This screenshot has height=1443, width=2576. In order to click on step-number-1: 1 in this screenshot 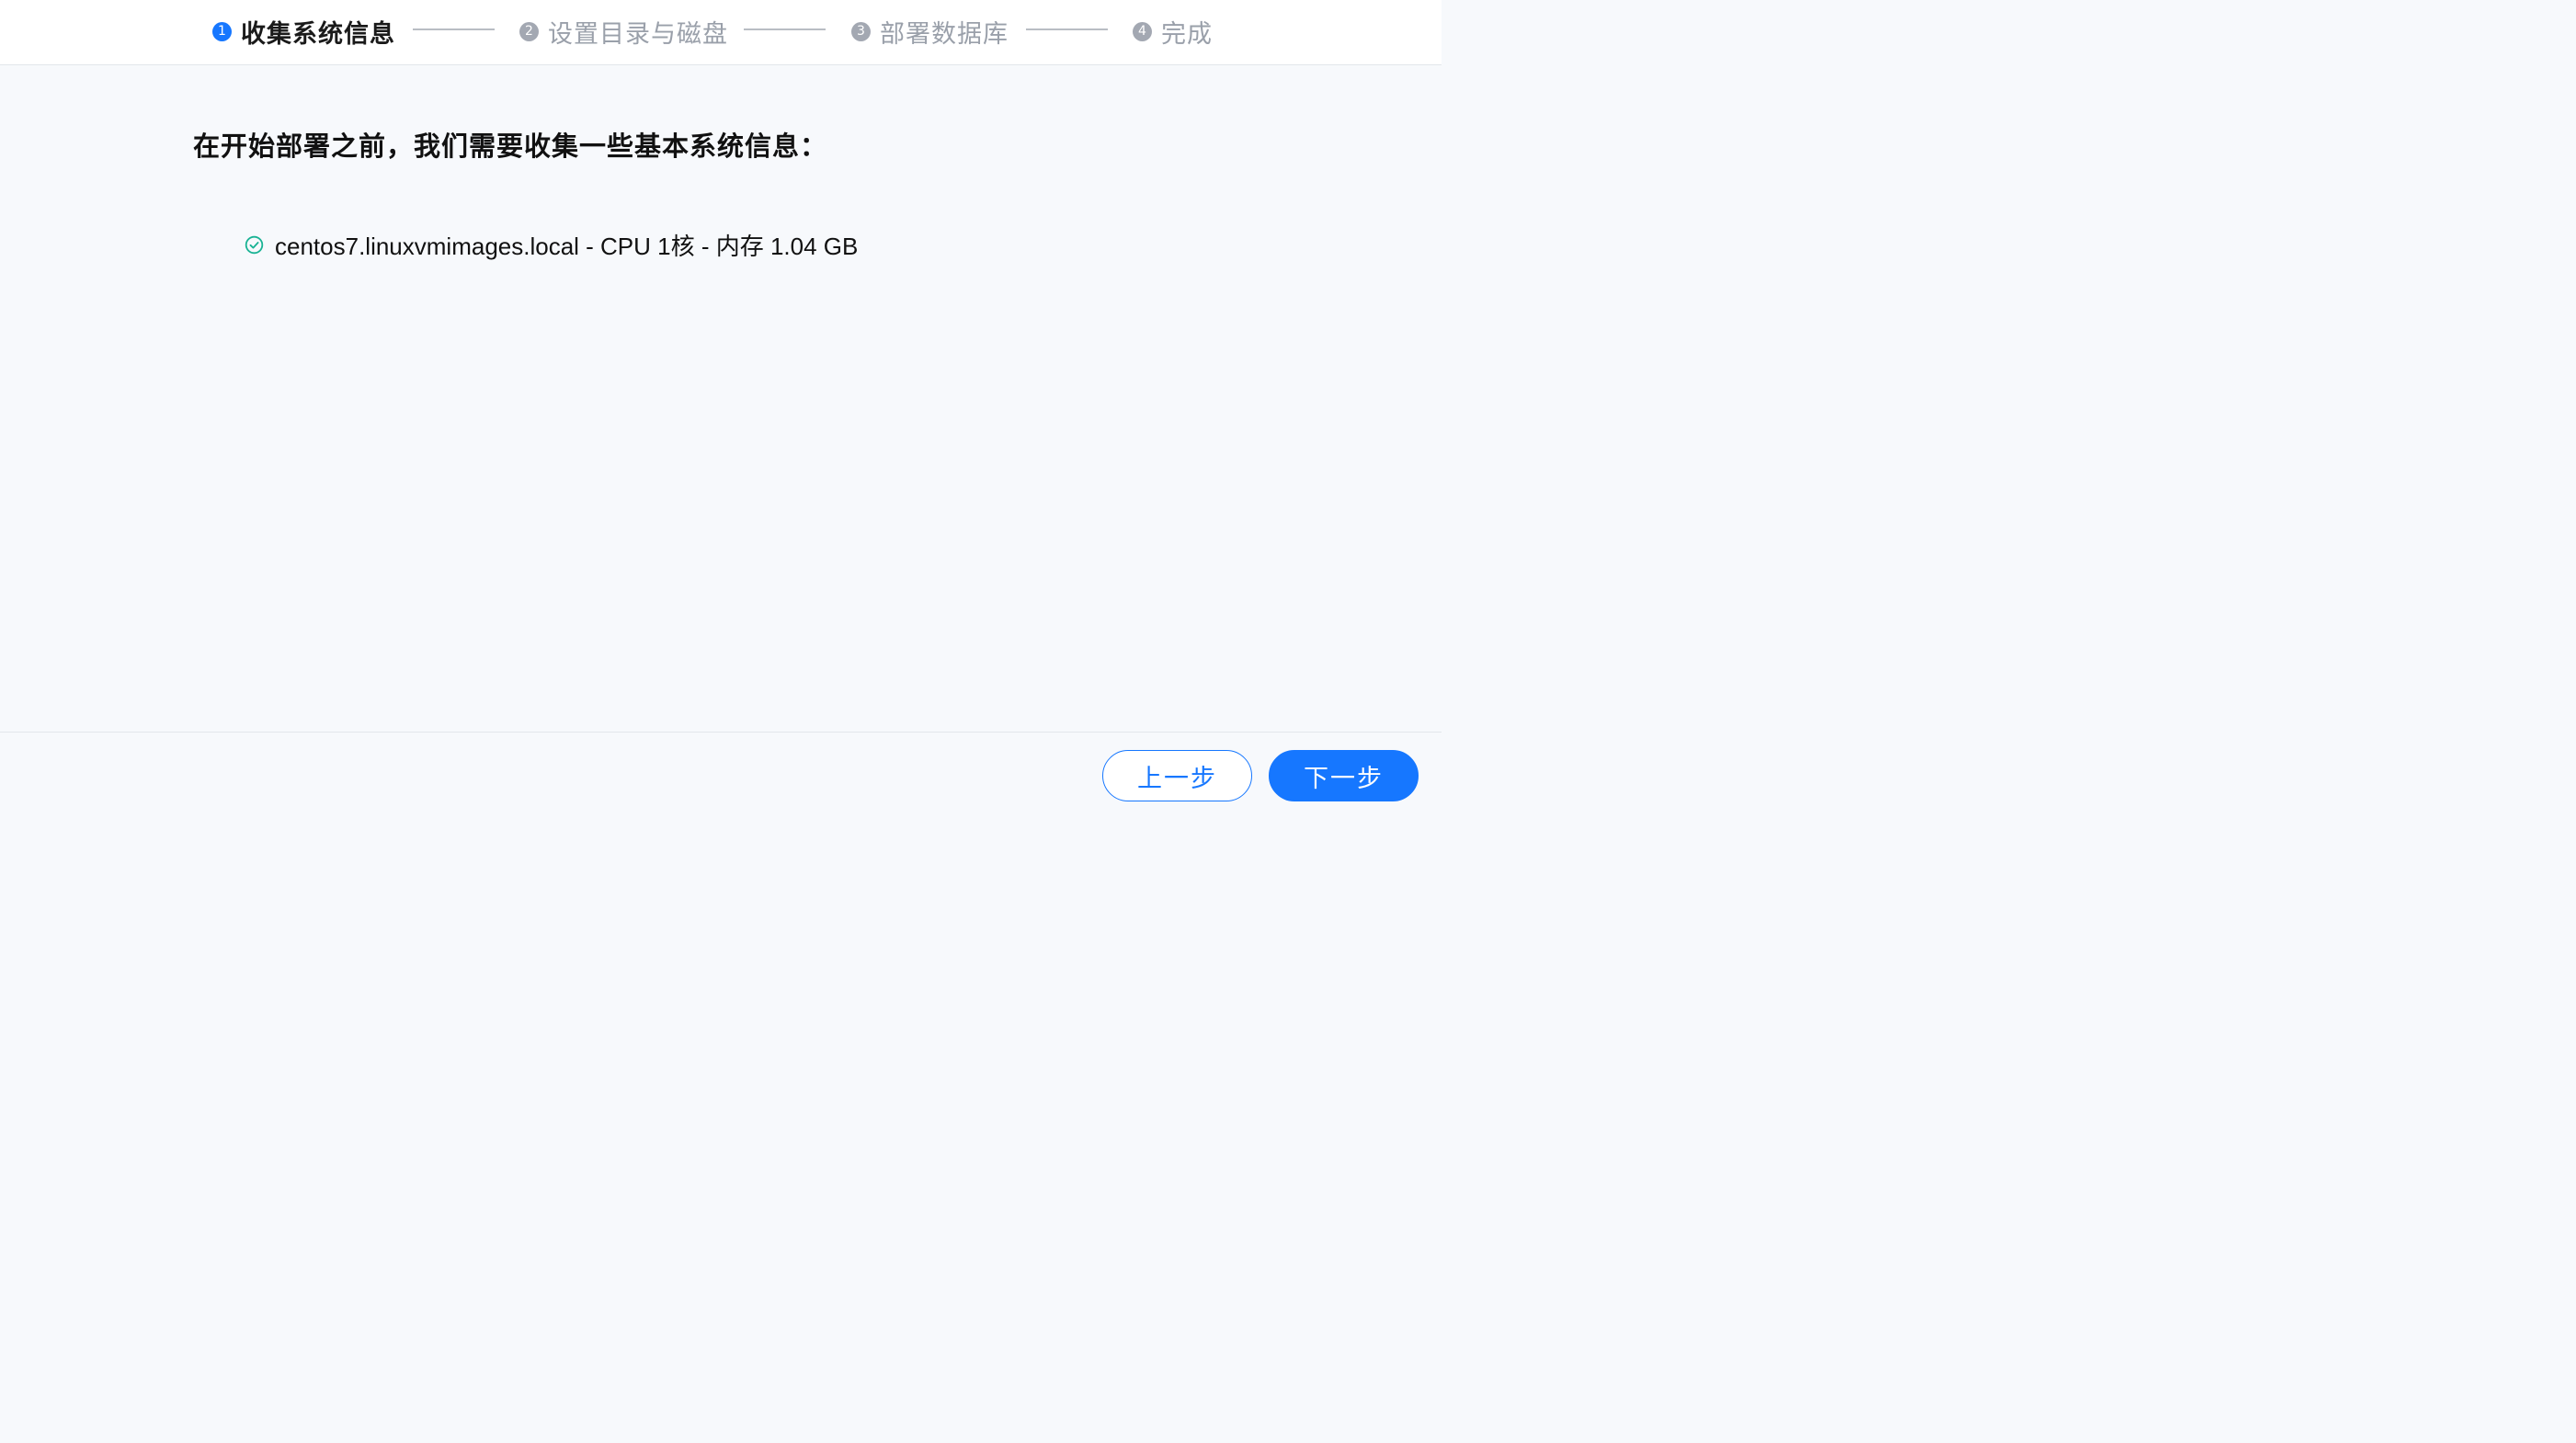, I will do `click(222, 31)`.